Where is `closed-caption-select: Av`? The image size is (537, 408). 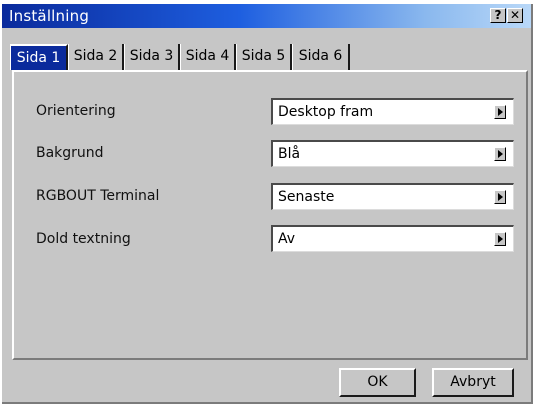
closed-caption-select: Av is located at coordinates (392, 238).